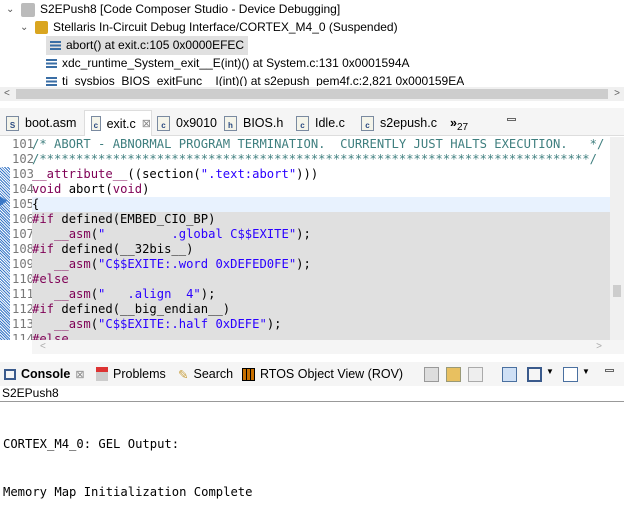  I want to click on debug-horizontal-scrollbar: < >, so click(312, 94).